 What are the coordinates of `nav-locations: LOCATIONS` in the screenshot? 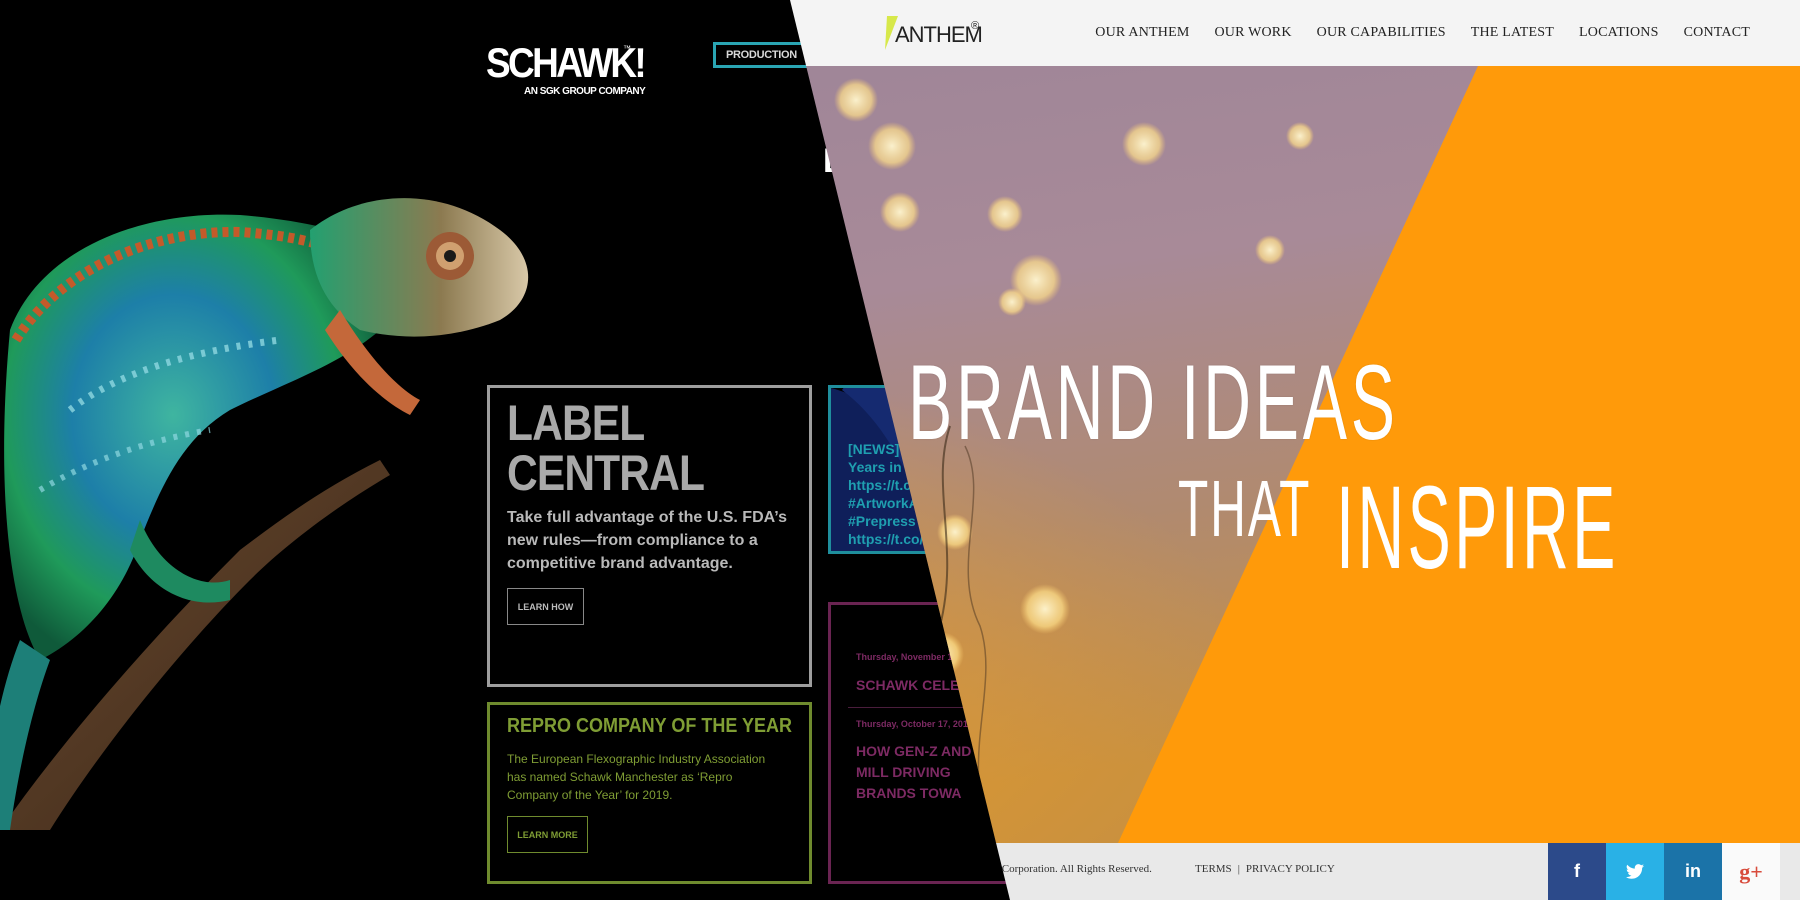 It's located at (1619, 33).